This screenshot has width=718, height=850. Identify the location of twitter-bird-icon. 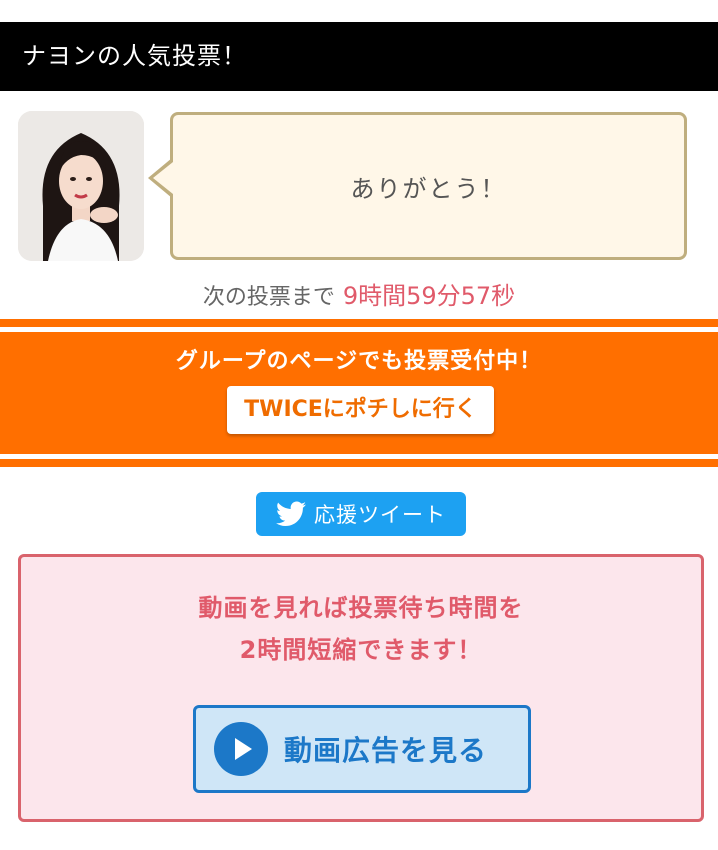
(291, 513).